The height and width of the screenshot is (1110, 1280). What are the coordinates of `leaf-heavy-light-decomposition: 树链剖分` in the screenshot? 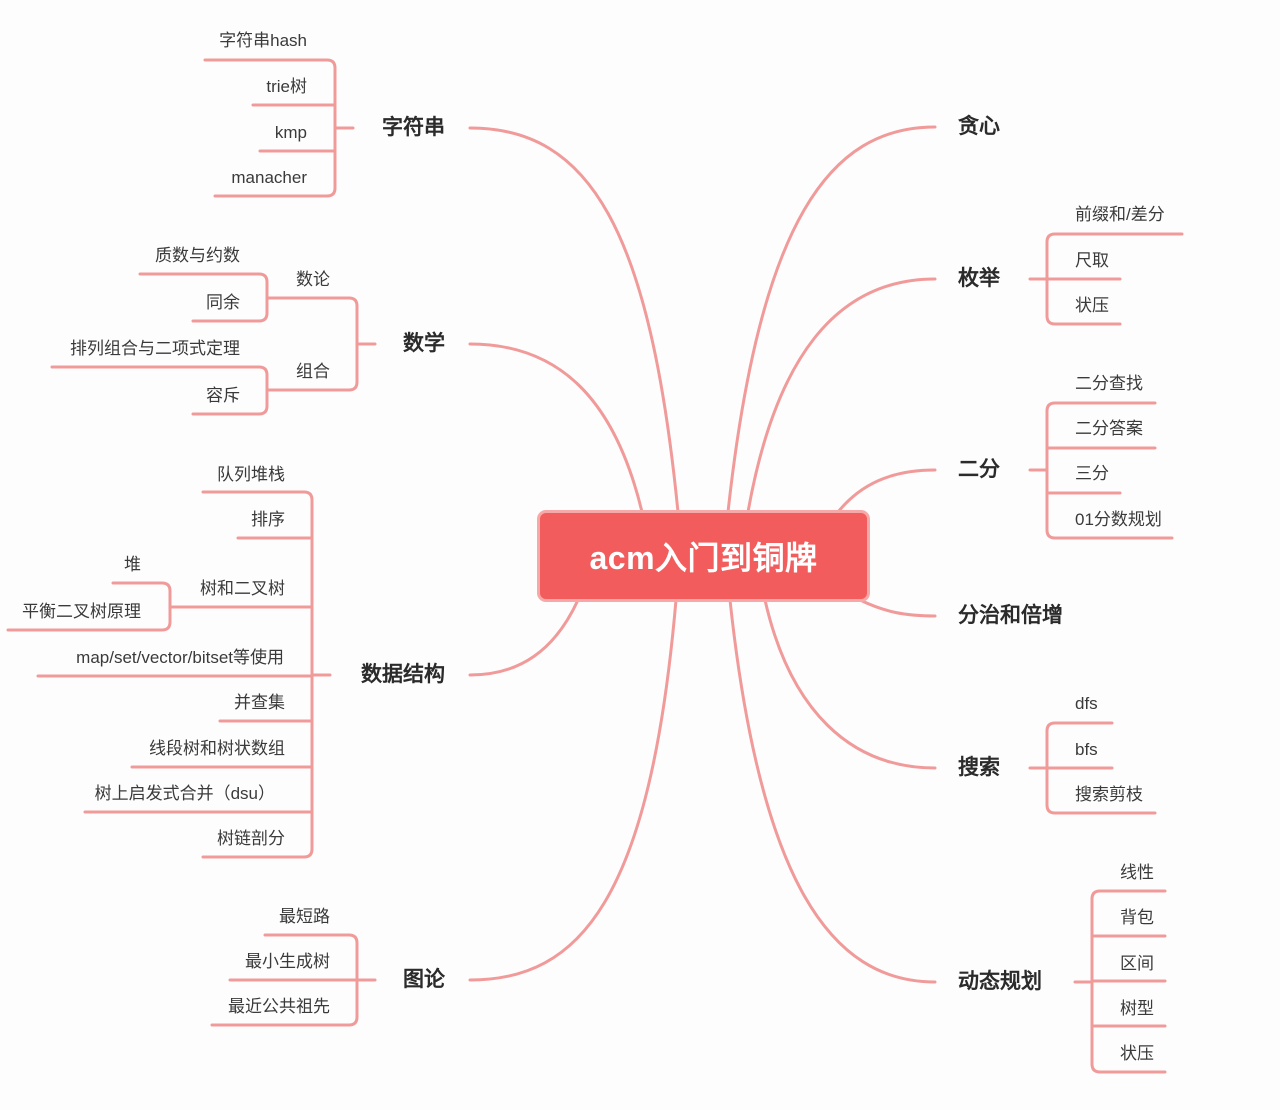 It's located at (251, 838).